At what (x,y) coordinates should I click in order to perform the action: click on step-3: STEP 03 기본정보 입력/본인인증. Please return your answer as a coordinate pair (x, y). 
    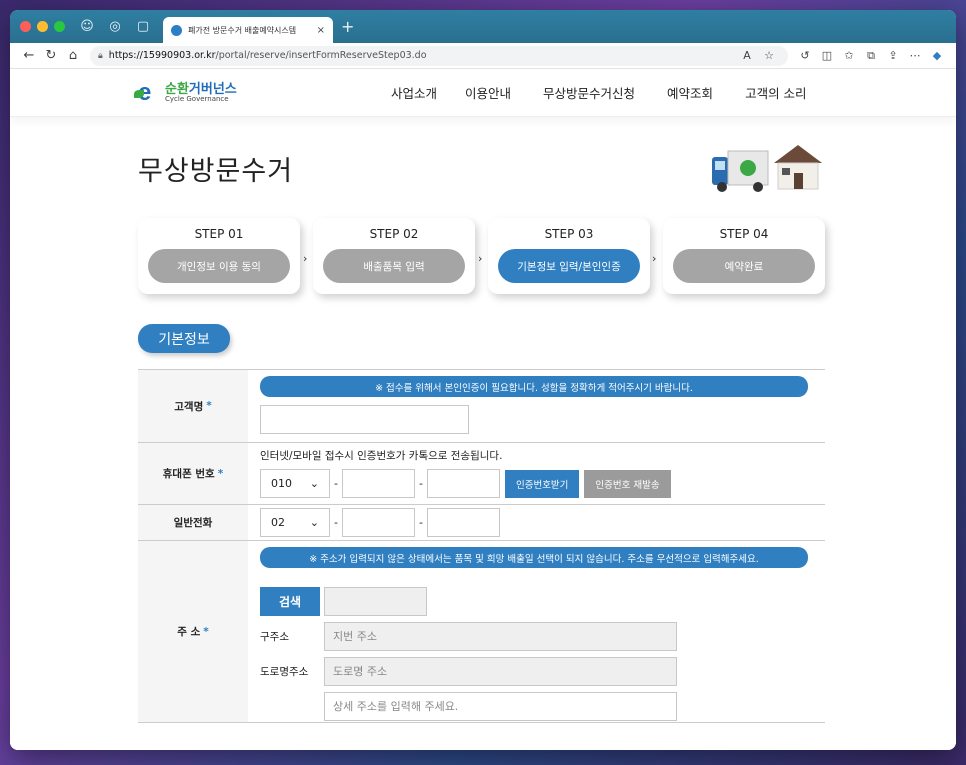
    Looking at the image, I should click on (569, 256).